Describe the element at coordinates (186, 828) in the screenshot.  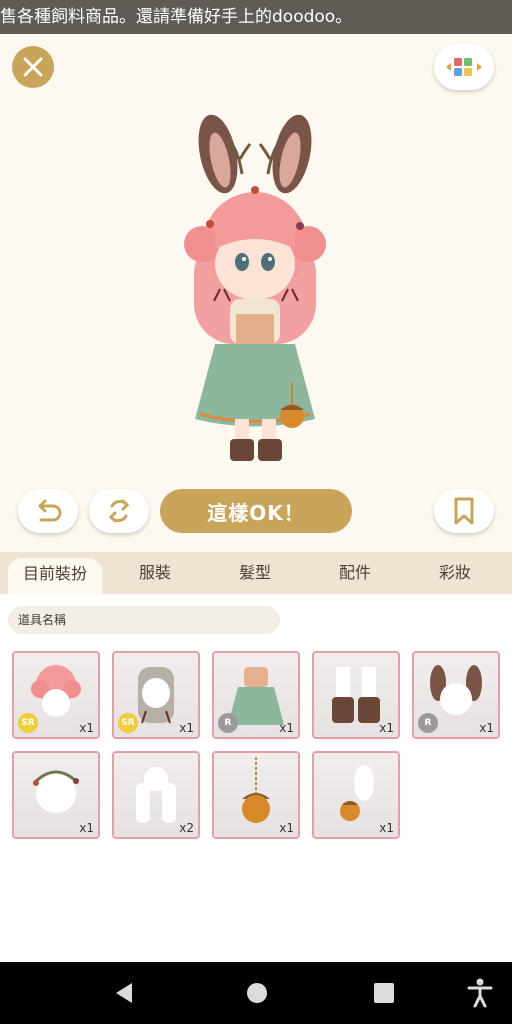
I see `item-quantity: x2` at that location.